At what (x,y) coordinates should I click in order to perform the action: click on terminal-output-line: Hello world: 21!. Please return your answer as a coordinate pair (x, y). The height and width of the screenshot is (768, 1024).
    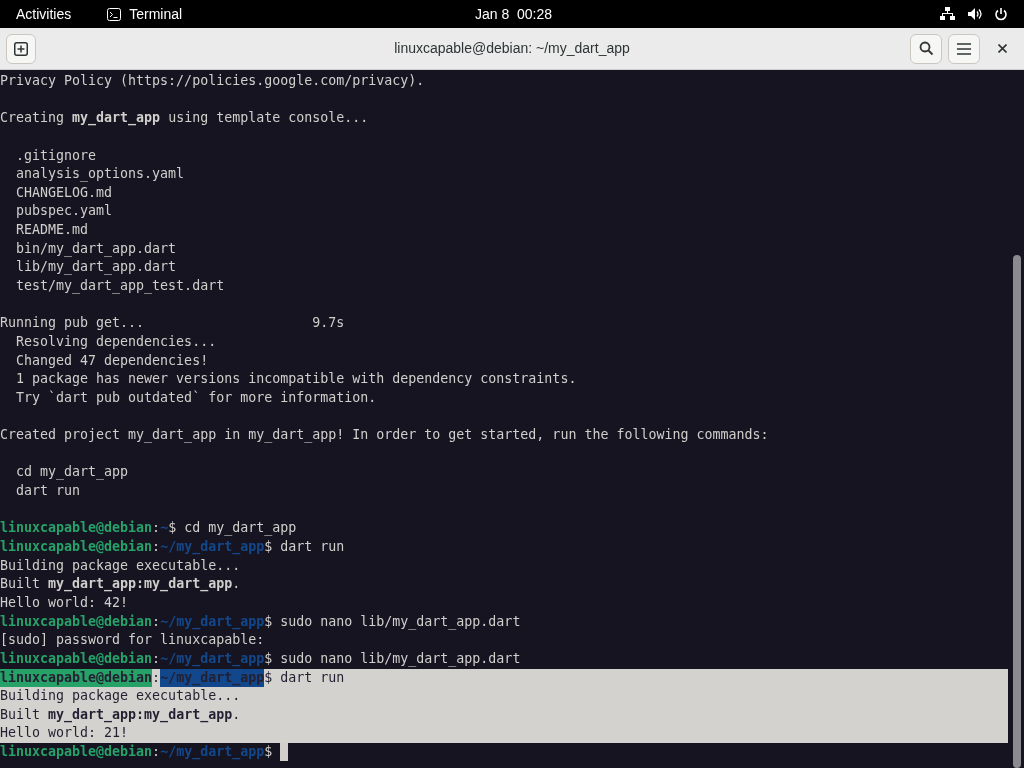
    Looking at the image, I should click on (64, 733).